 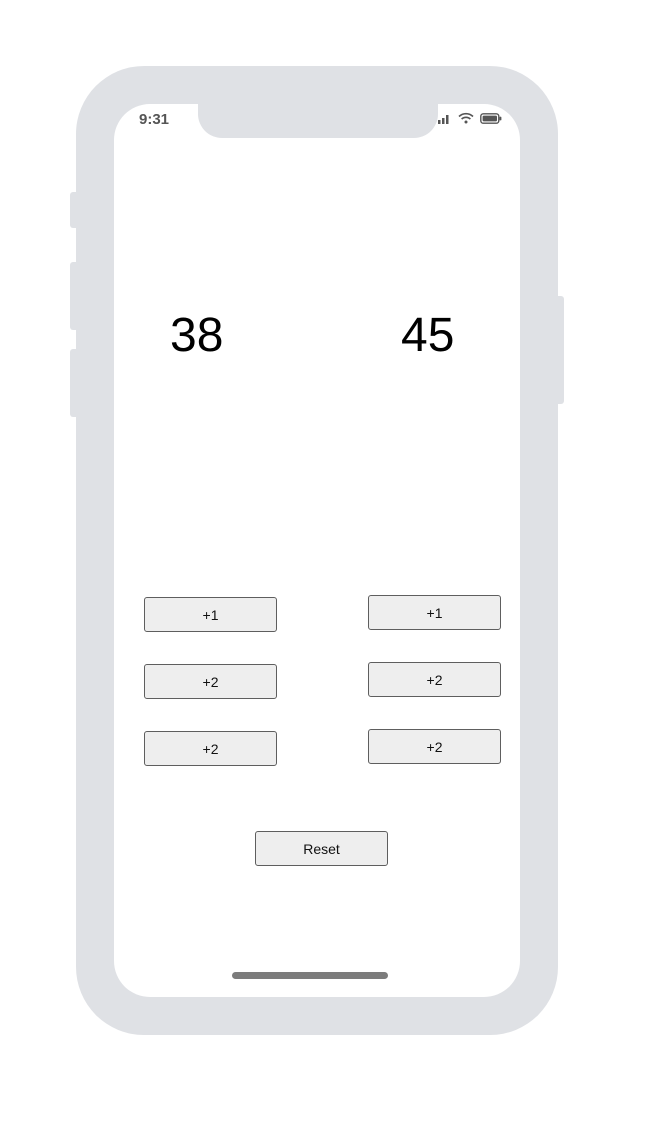 What do you see at coordinates (428, 335) in the screenshot?
I see `team-b-score: 45` at bounding box center [428, 335].